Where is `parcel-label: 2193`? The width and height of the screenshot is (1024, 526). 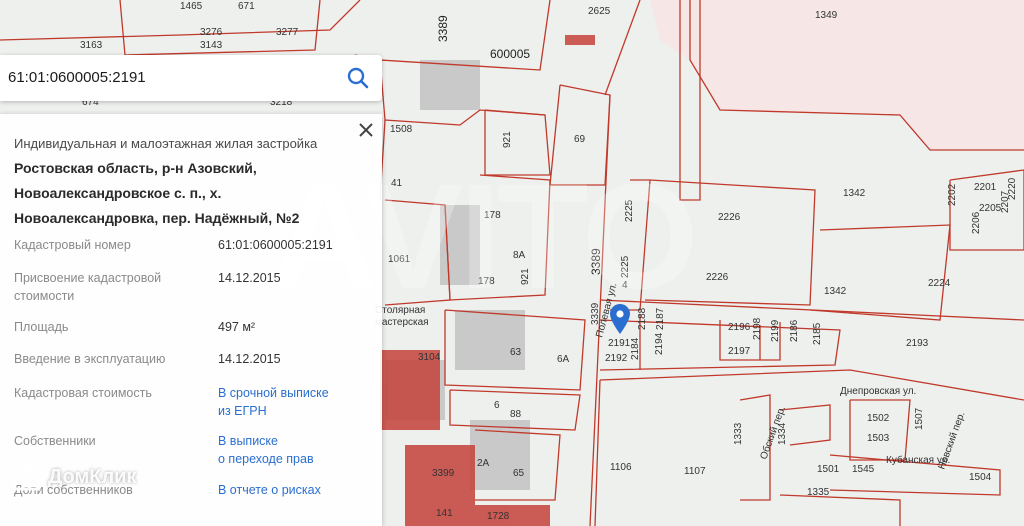 parcel-label: 2193 is located at coordinates (917, 343).